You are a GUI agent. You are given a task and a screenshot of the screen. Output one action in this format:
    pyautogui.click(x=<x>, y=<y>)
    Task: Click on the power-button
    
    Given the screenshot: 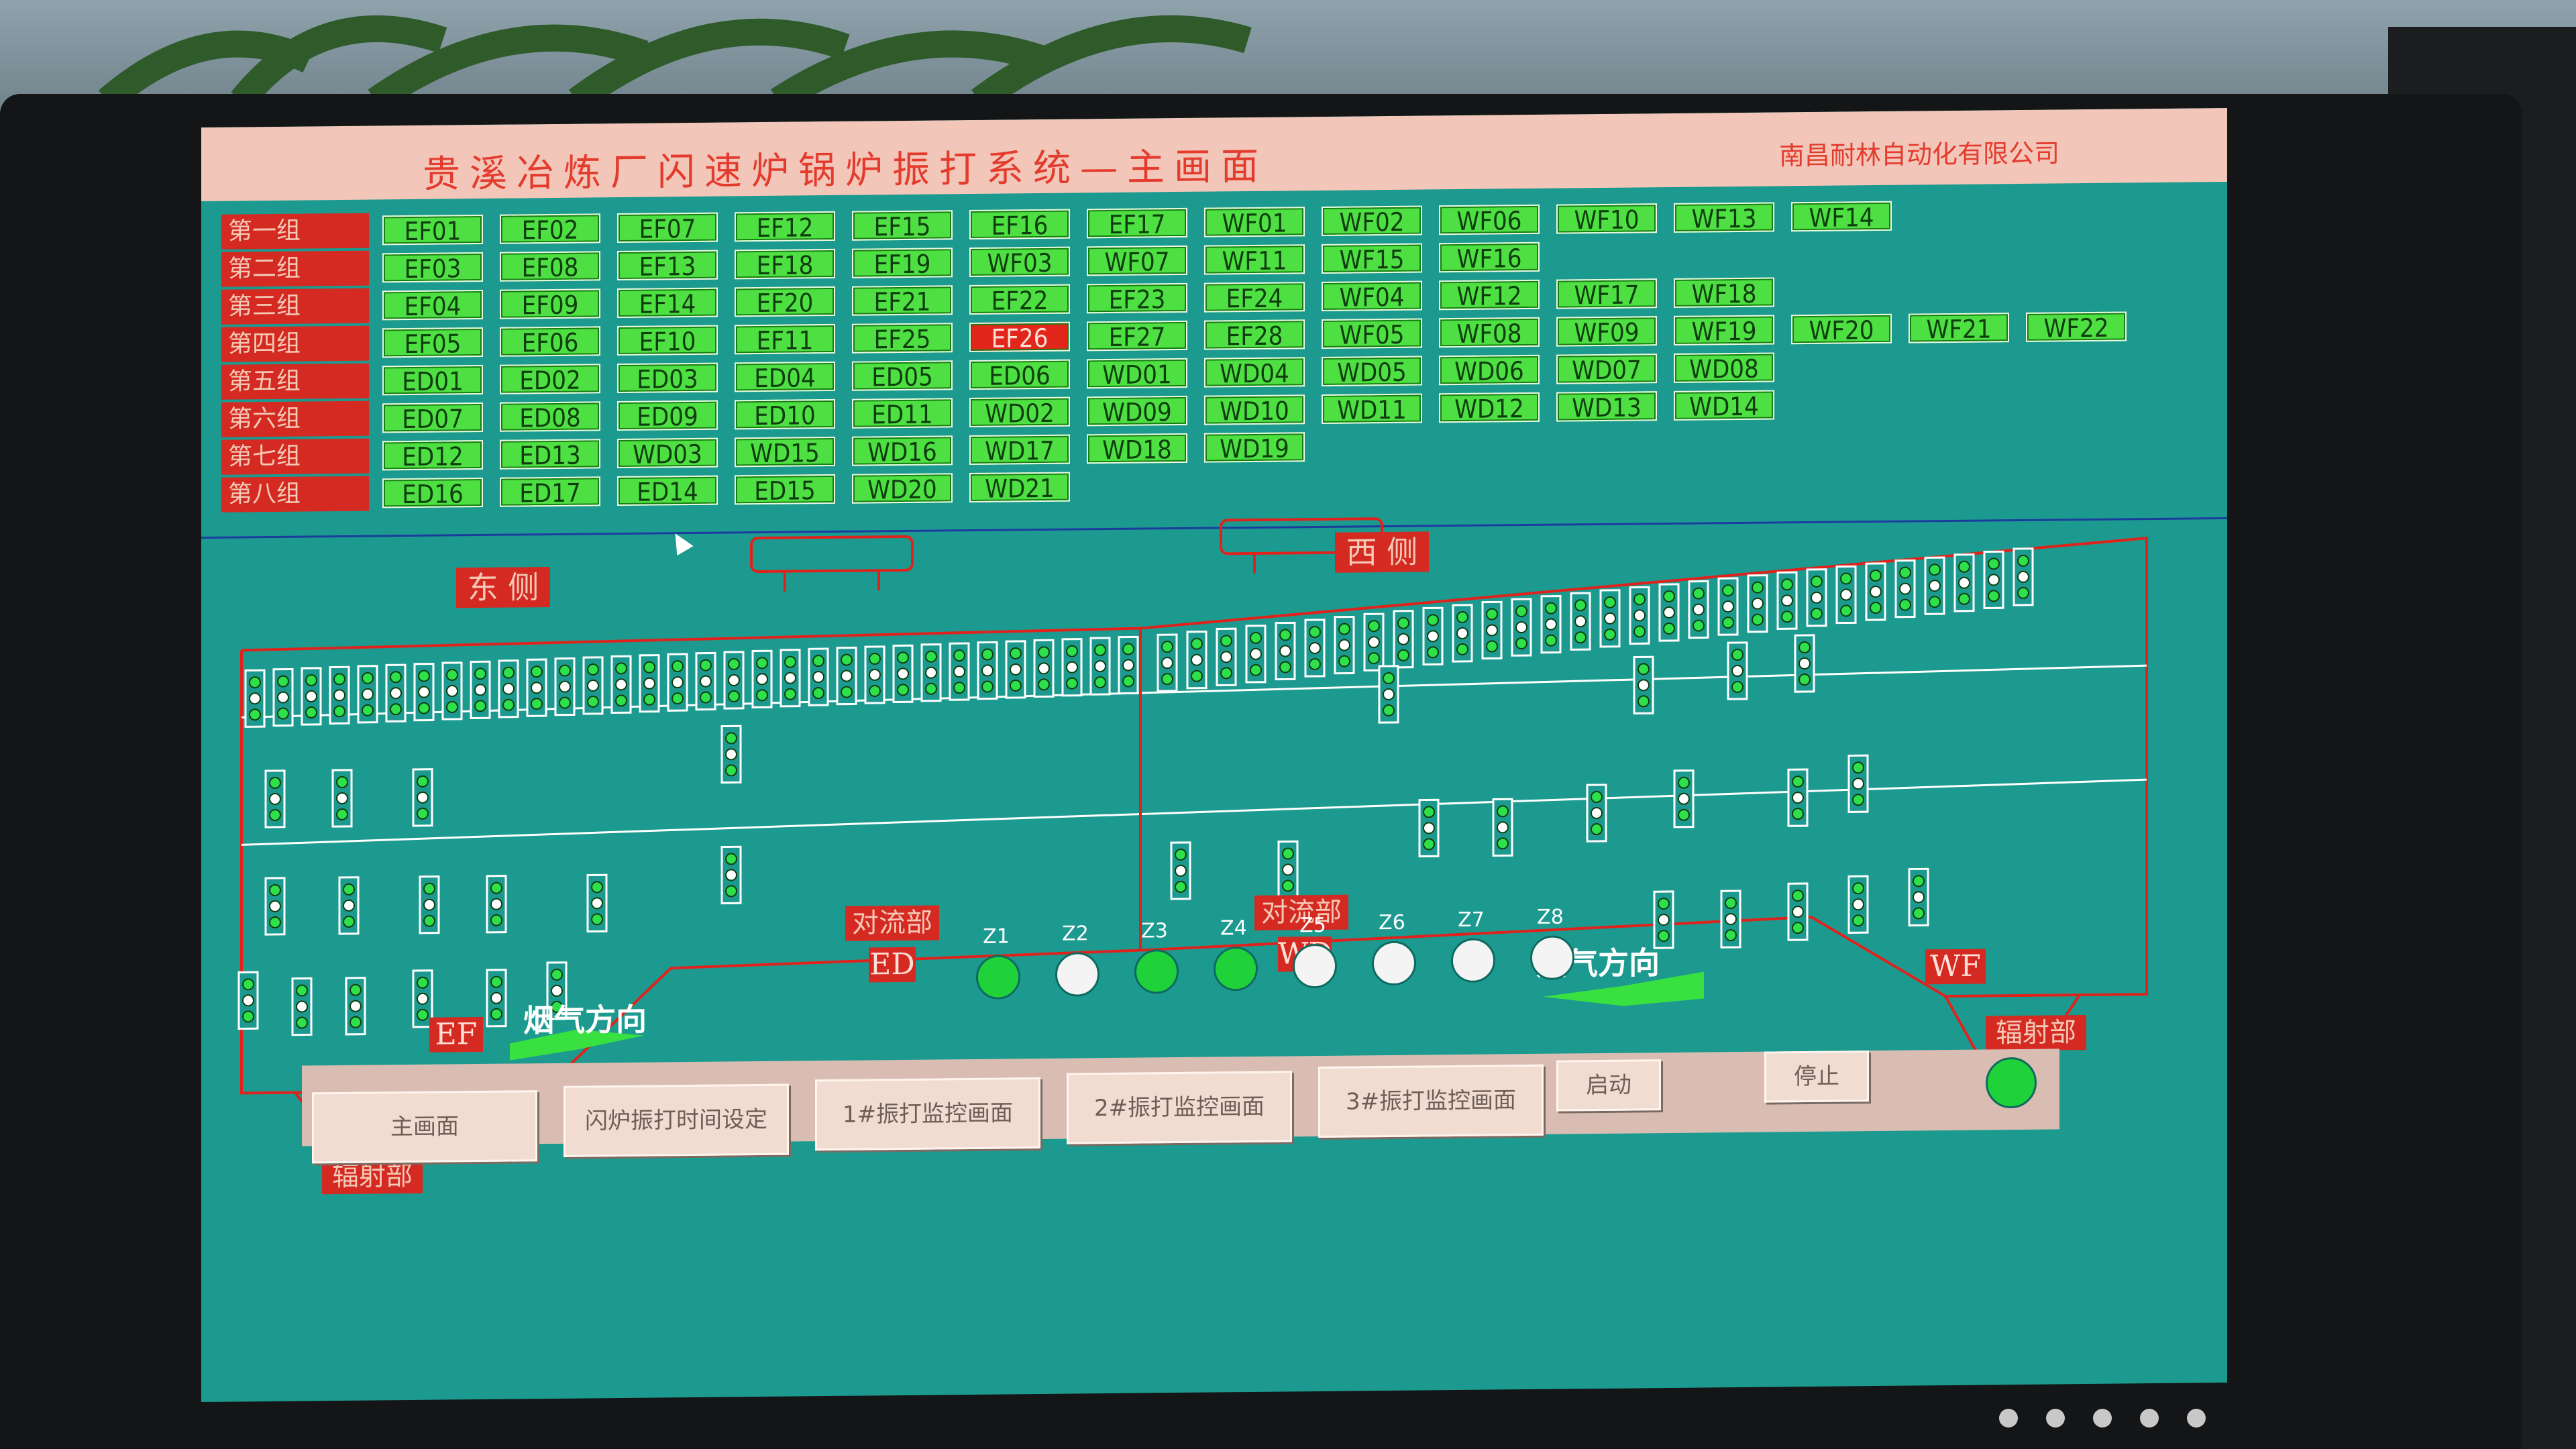 What is the action you would take?
    pyautogui.click(x=2196, y=1418)
    